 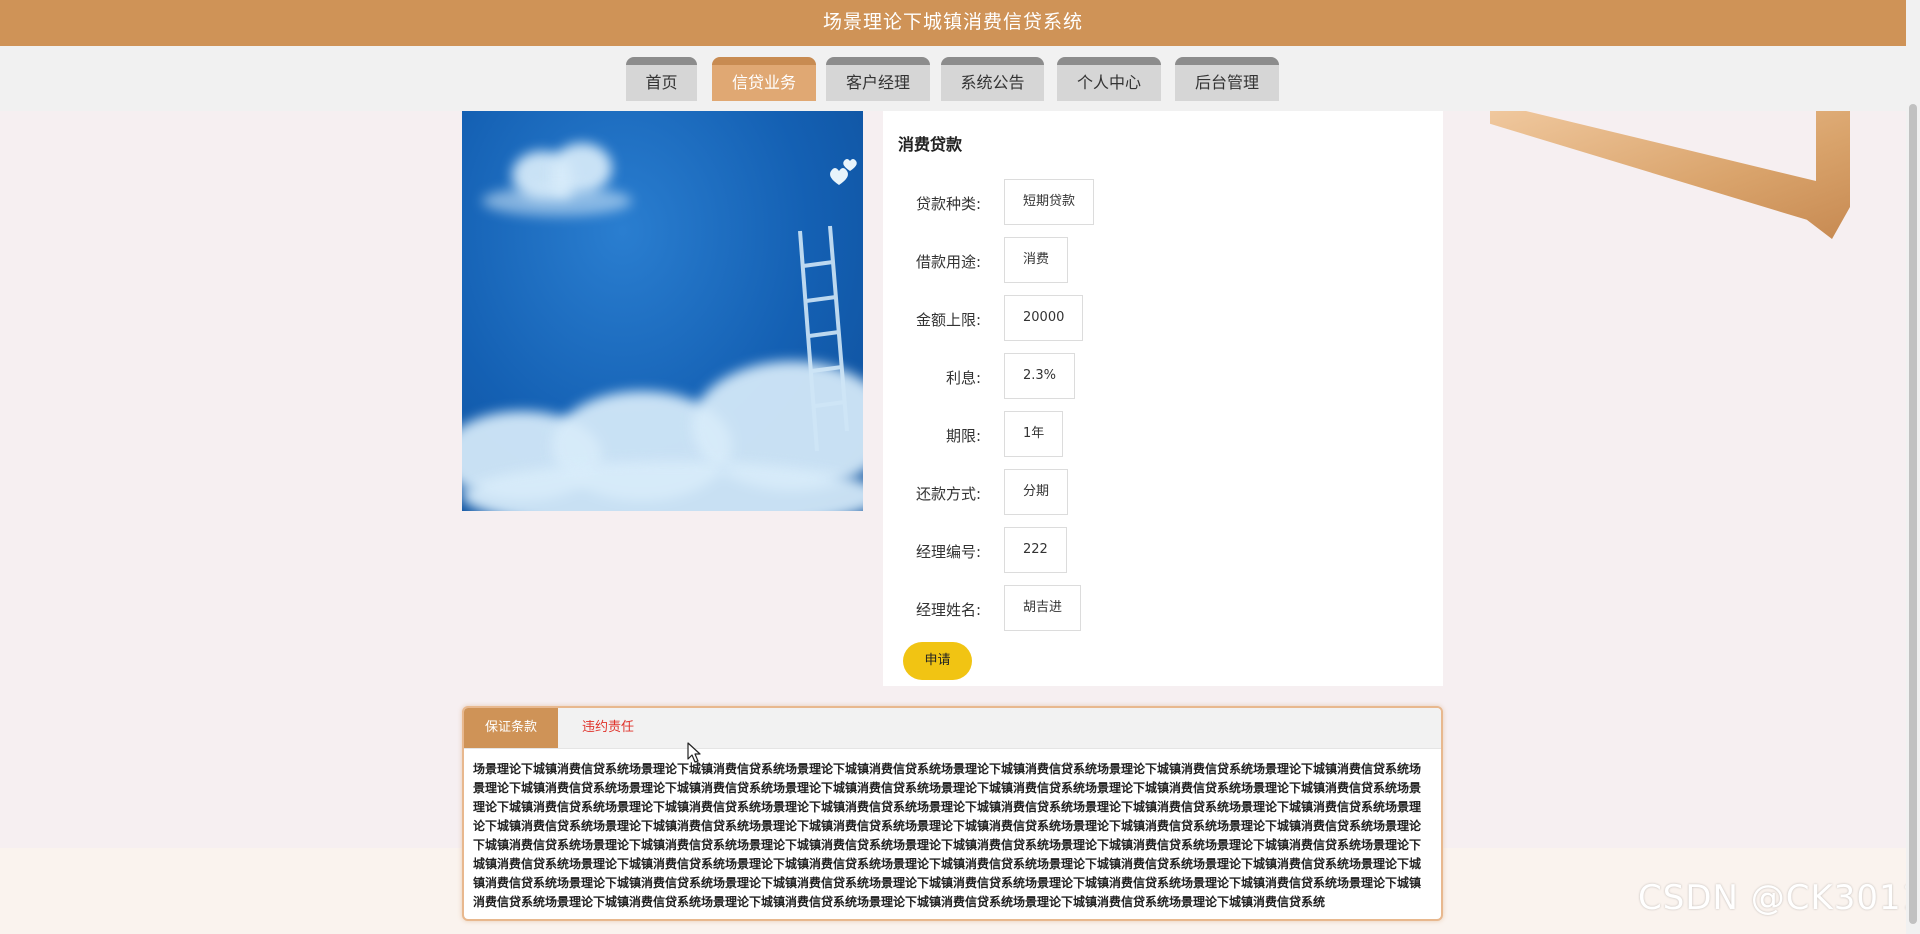 I want to click on field-value-manager-id: 222, so click(x=1035, y=550).